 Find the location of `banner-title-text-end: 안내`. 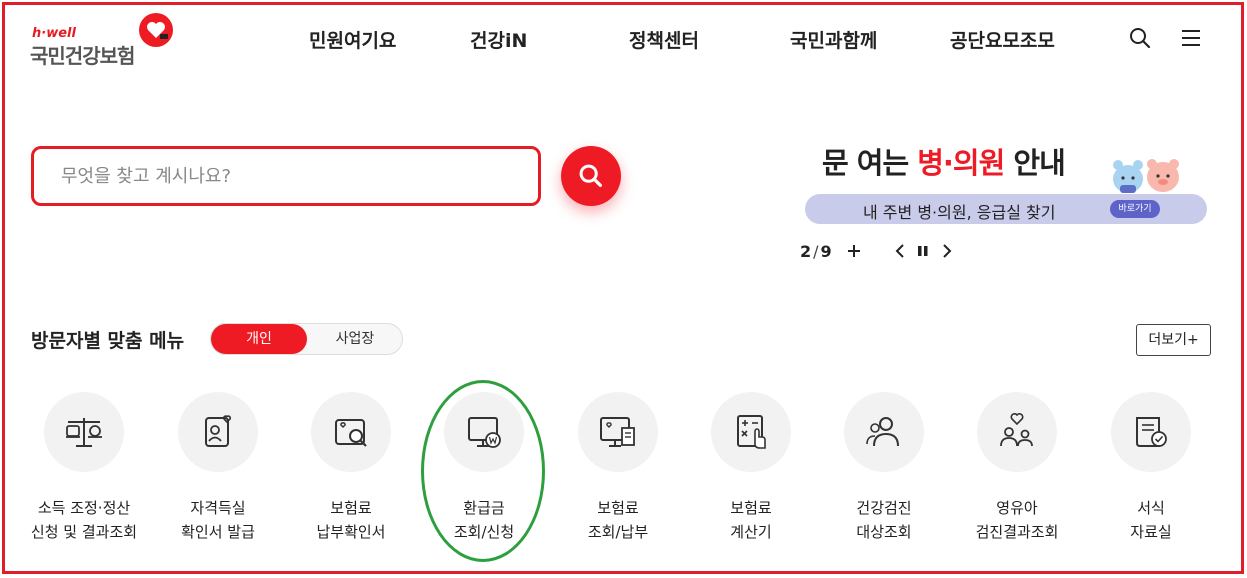

banner-title-text-end: 안내 is located at coordinates (1034, 163).